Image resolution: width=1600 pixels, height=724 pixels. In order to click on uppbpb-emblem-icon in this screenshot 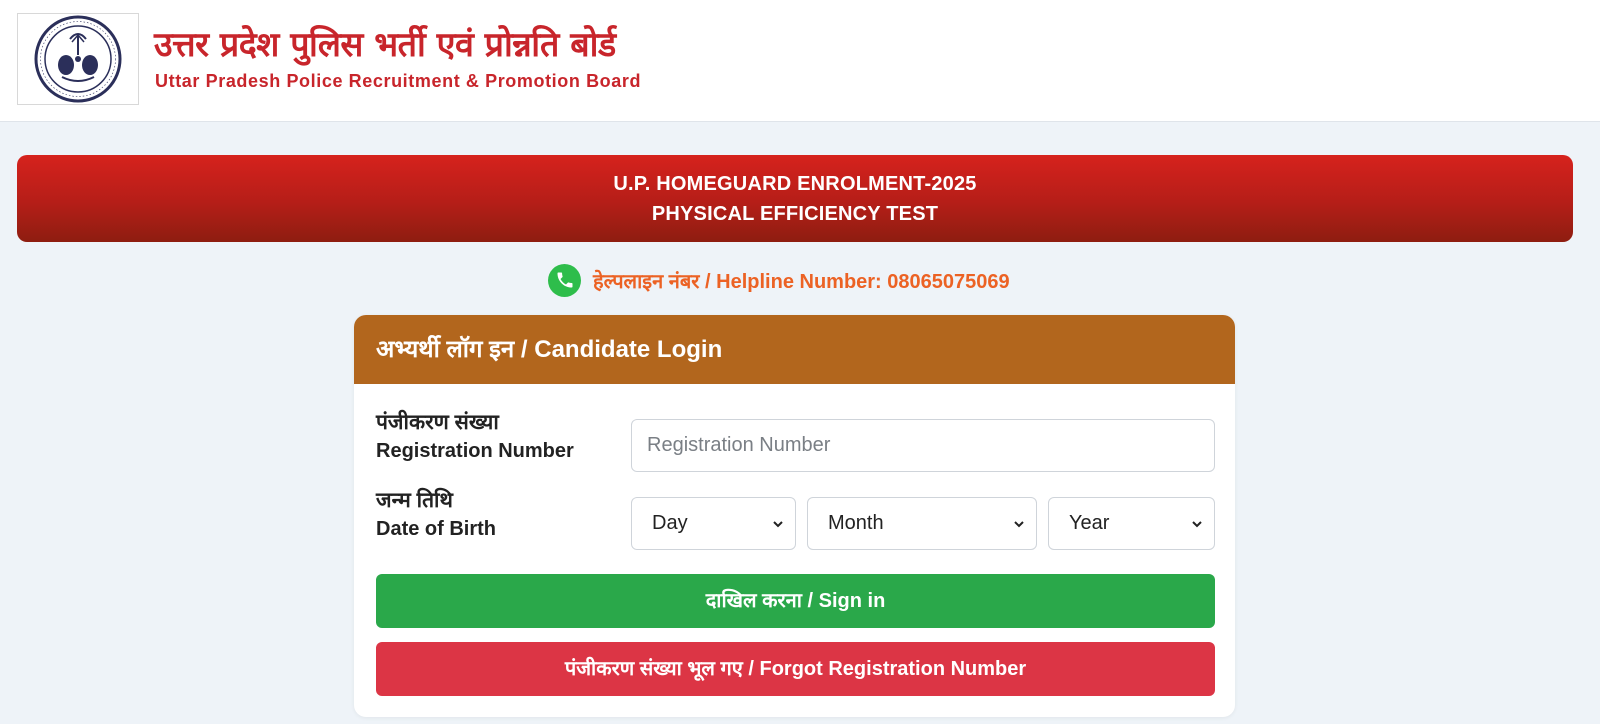, I will do `click(78, 59)`.